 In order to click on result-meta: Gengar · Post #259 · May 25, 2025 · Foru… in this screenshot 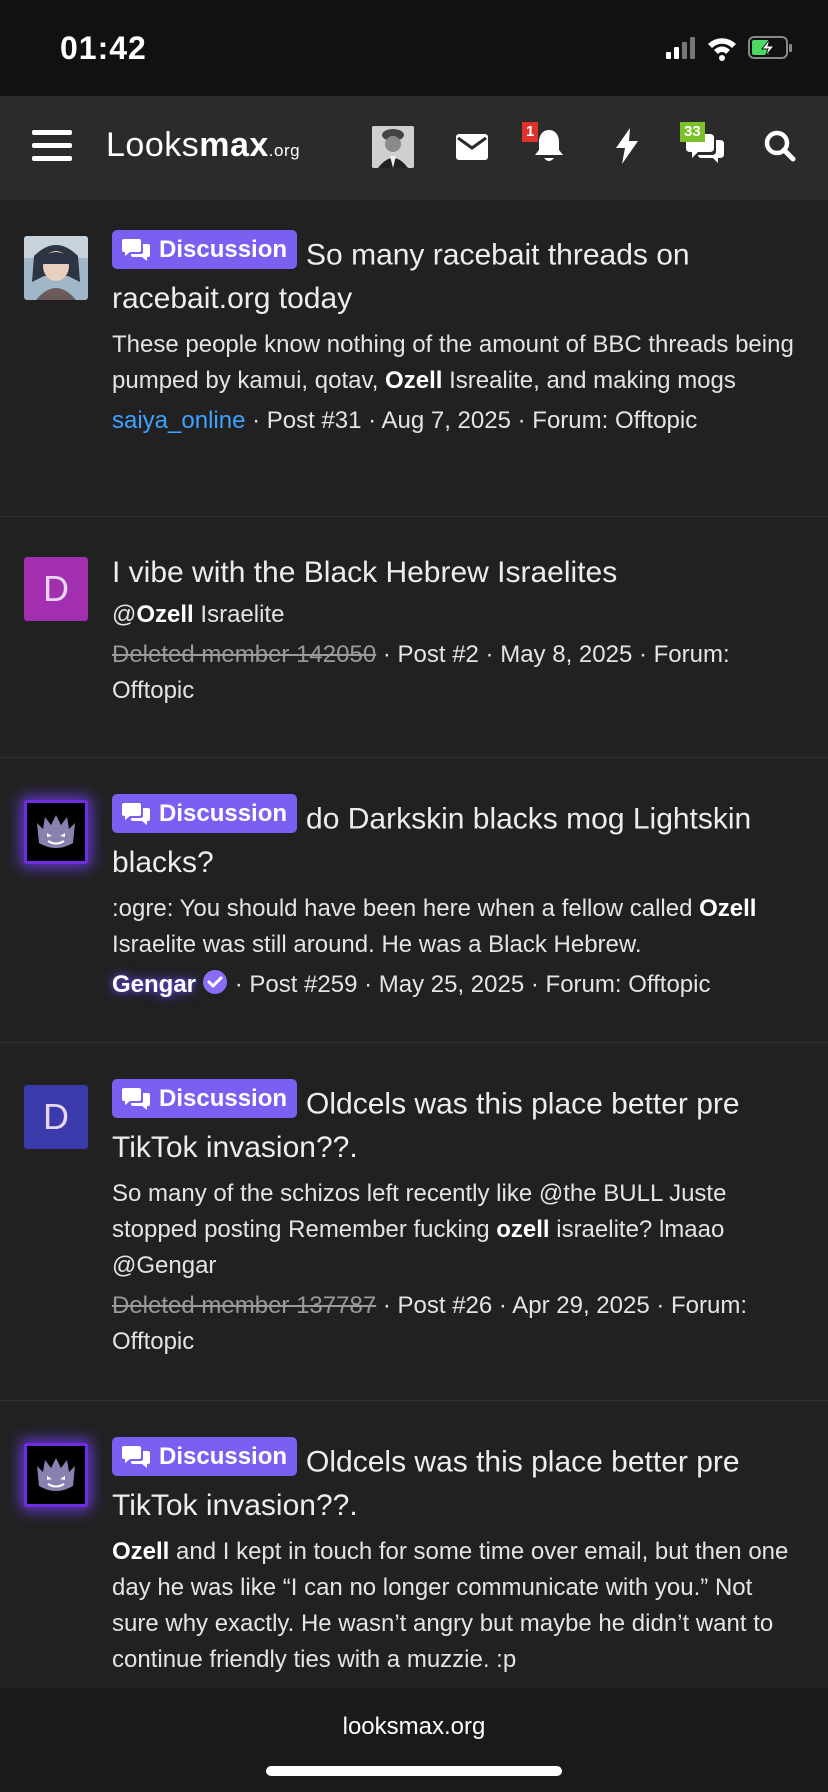, I will do `click(411, 983)`.